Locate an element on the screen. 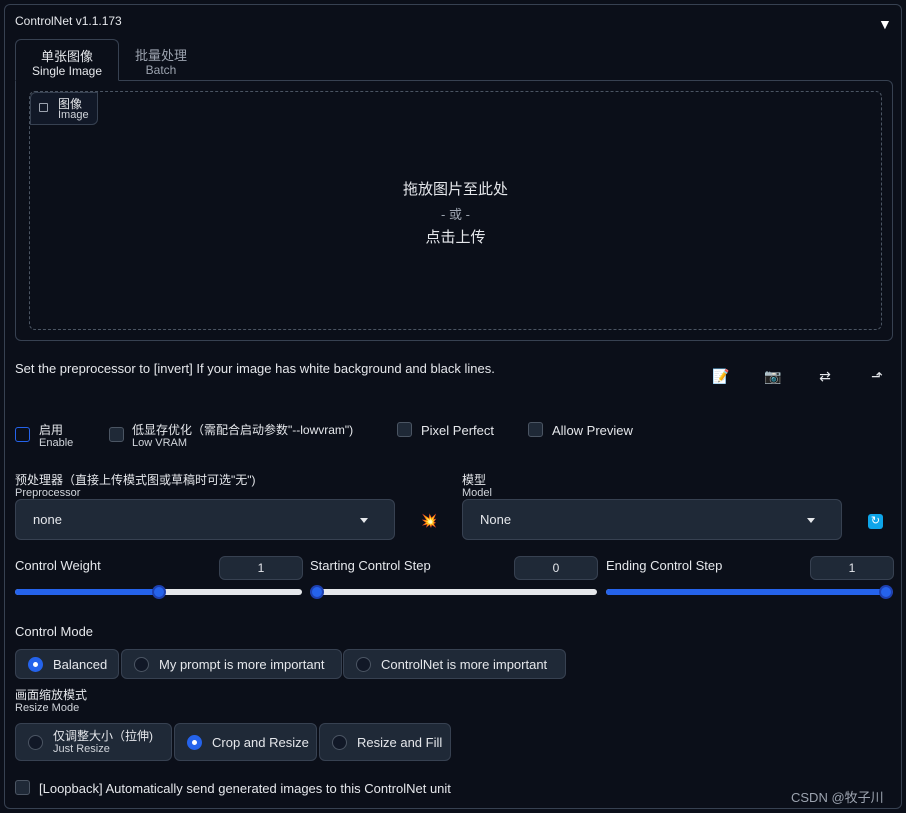 This screenshot has width=906, height=813. control-mode-controlnet: ControlNet is more important is located at coordinates (454, 664).